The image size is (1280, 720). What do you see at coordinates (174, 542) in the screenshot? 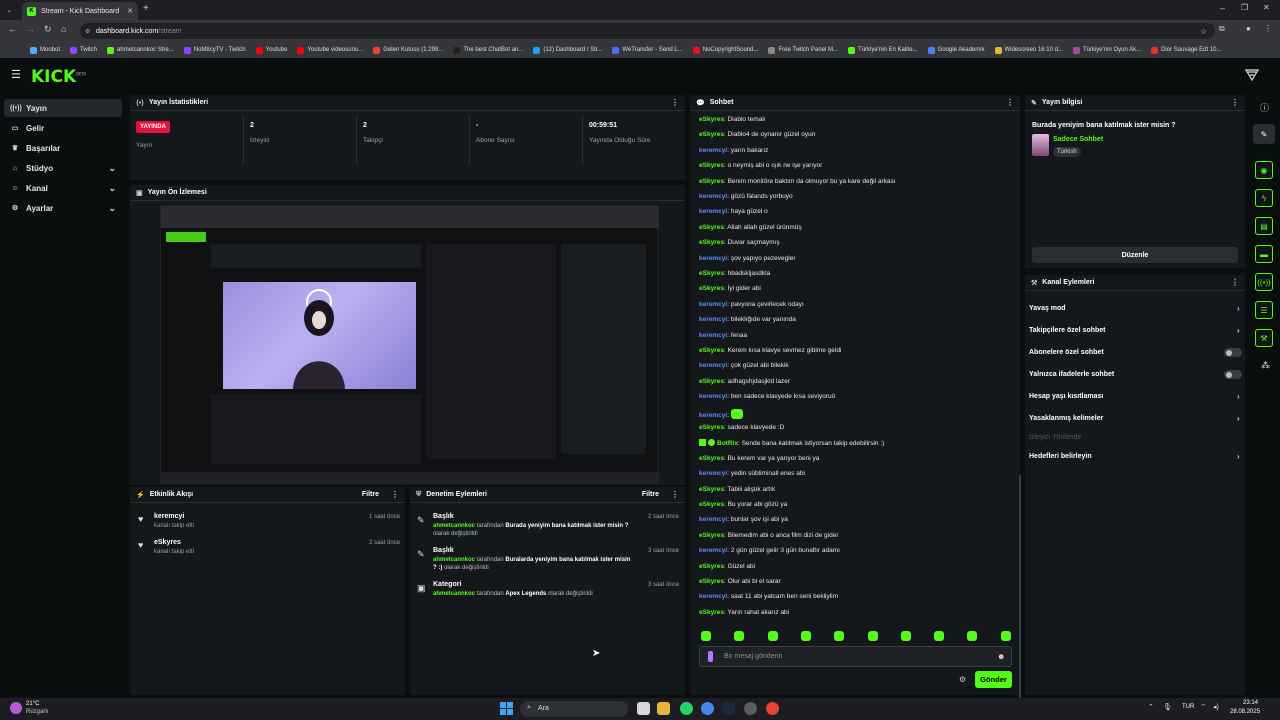
I see `activity-username: eSkyres` at bounding box center [174, 542].